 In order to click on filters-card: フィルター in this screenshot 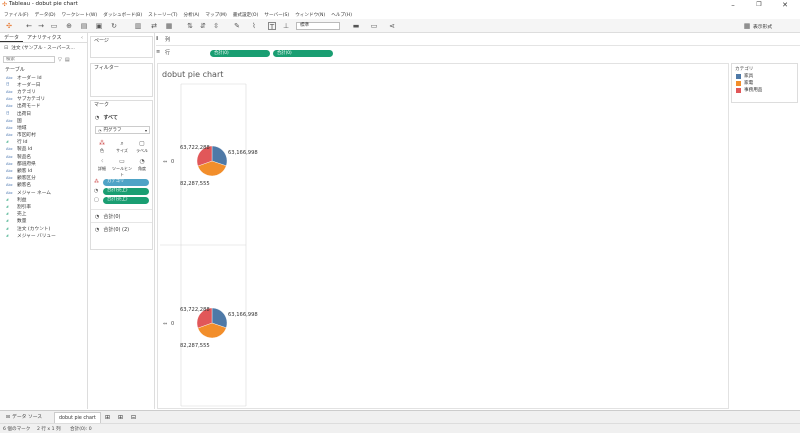, I will do `click(121, 80)`.